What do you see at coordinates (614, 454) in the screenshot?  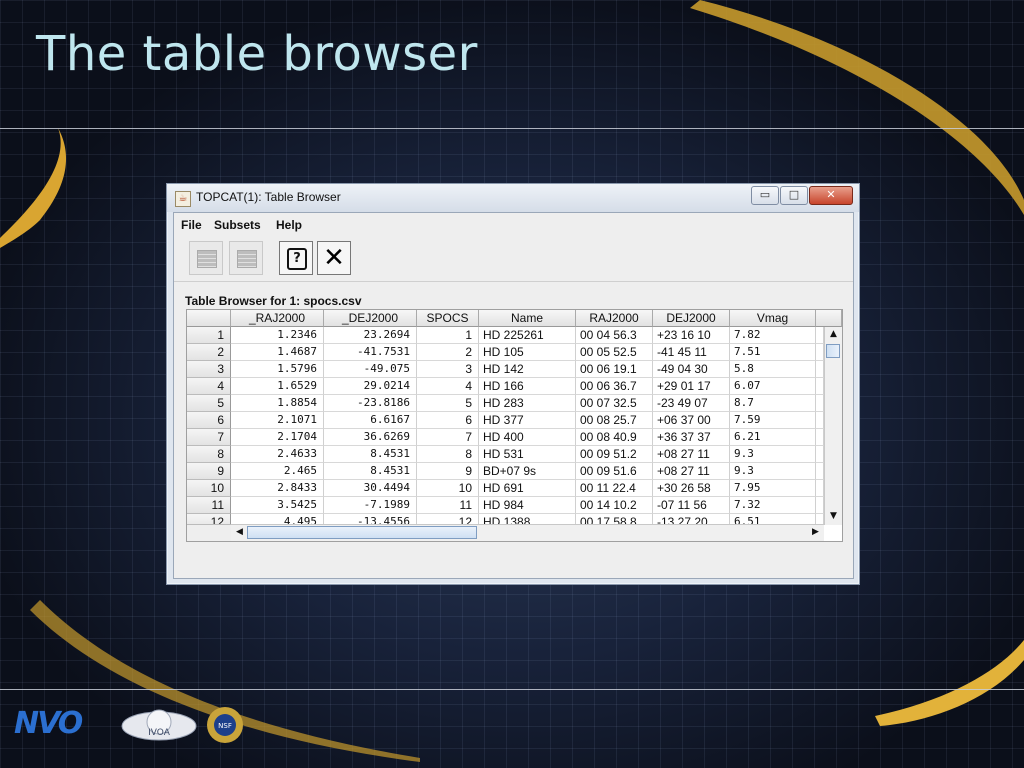 I see `table-cell: 00 09 51.2` at bounding box center [614, 454].